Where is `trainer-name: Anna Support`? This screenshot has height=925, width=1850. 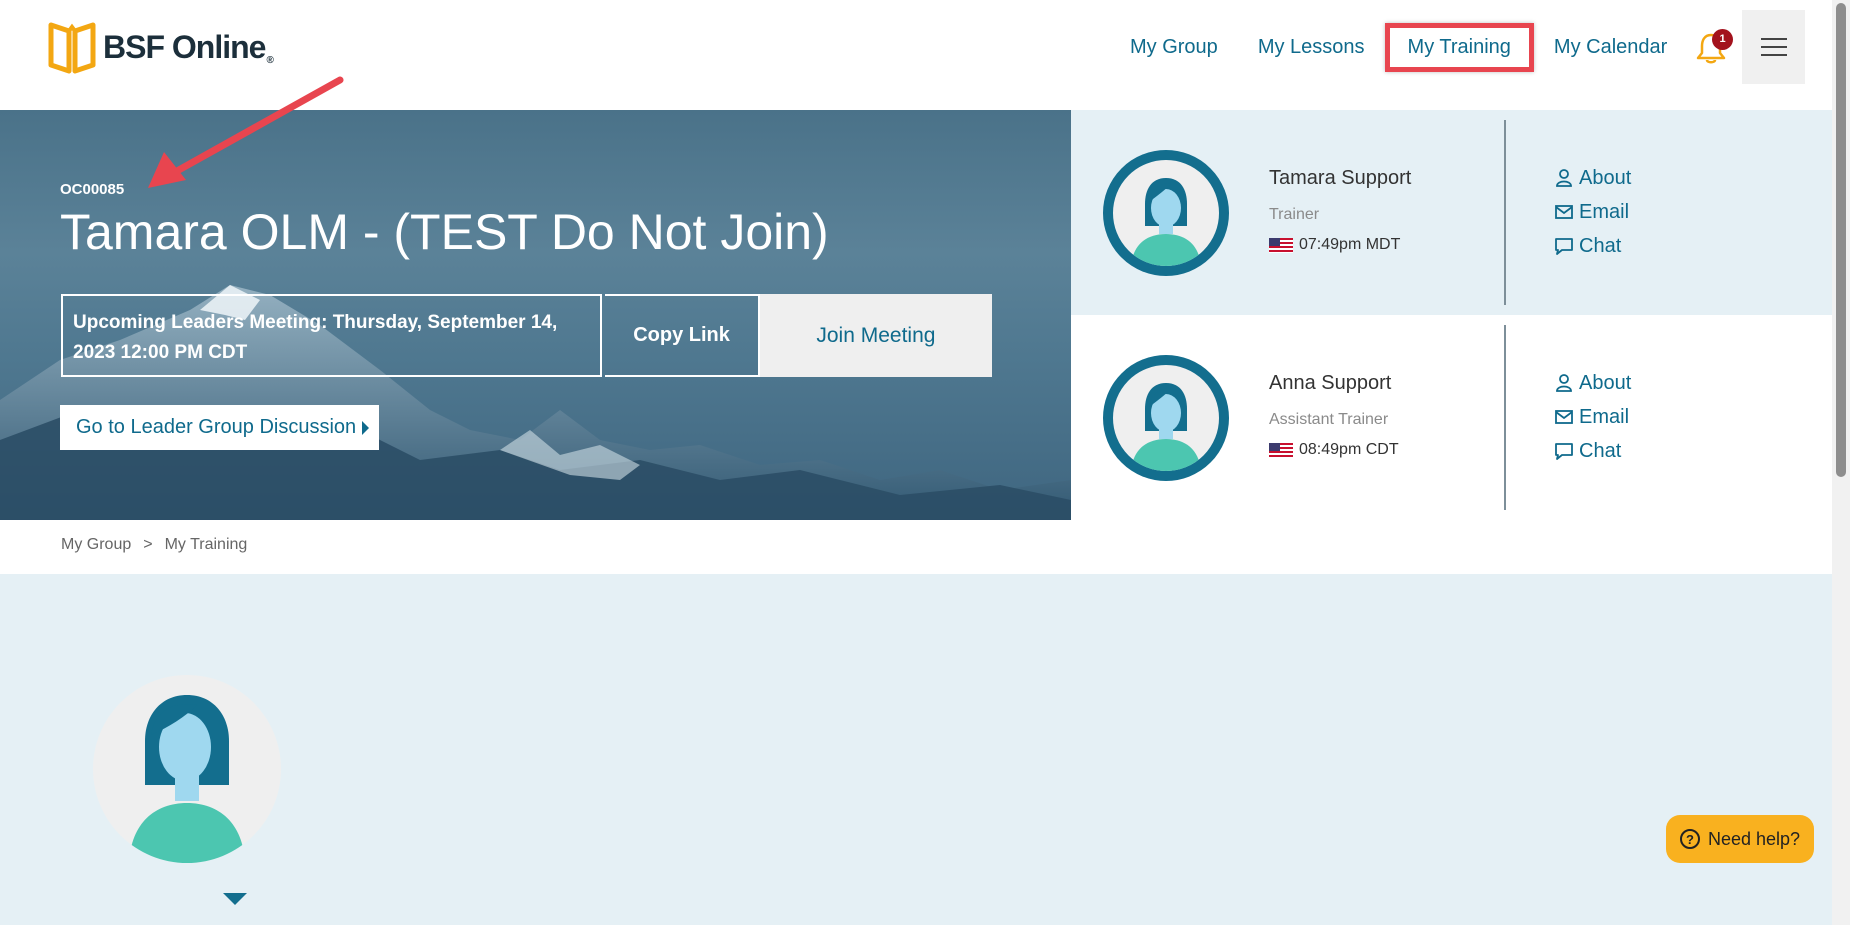
trainer-name: Anna Support is located at coordinates (1330, 383).